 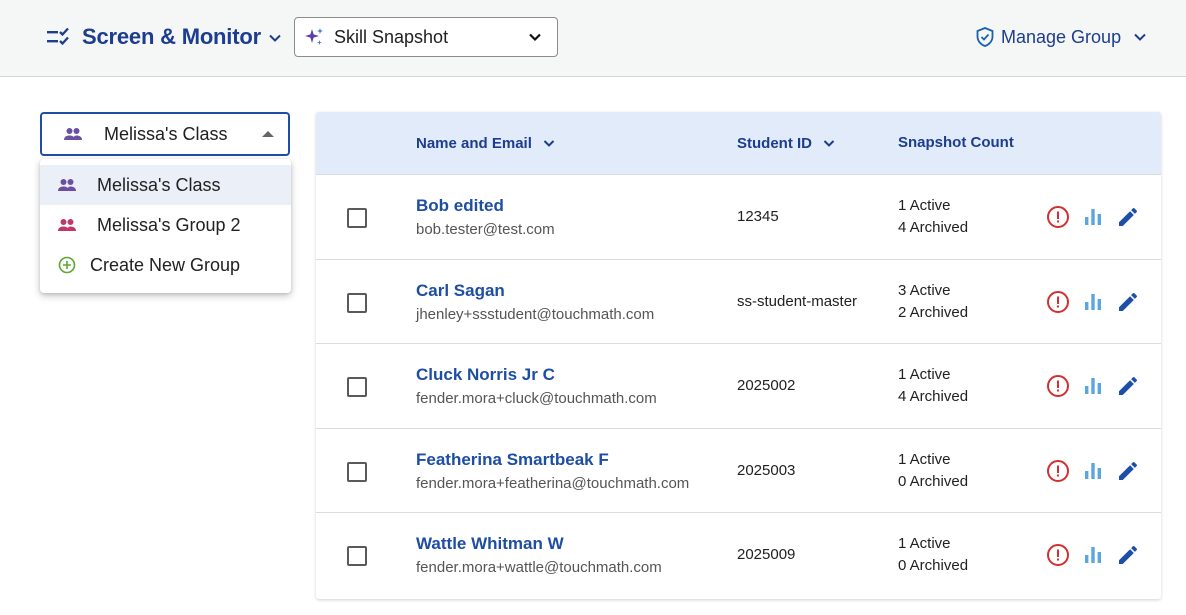 I want to click on caret-up-icon, so click(x=268, y=134).